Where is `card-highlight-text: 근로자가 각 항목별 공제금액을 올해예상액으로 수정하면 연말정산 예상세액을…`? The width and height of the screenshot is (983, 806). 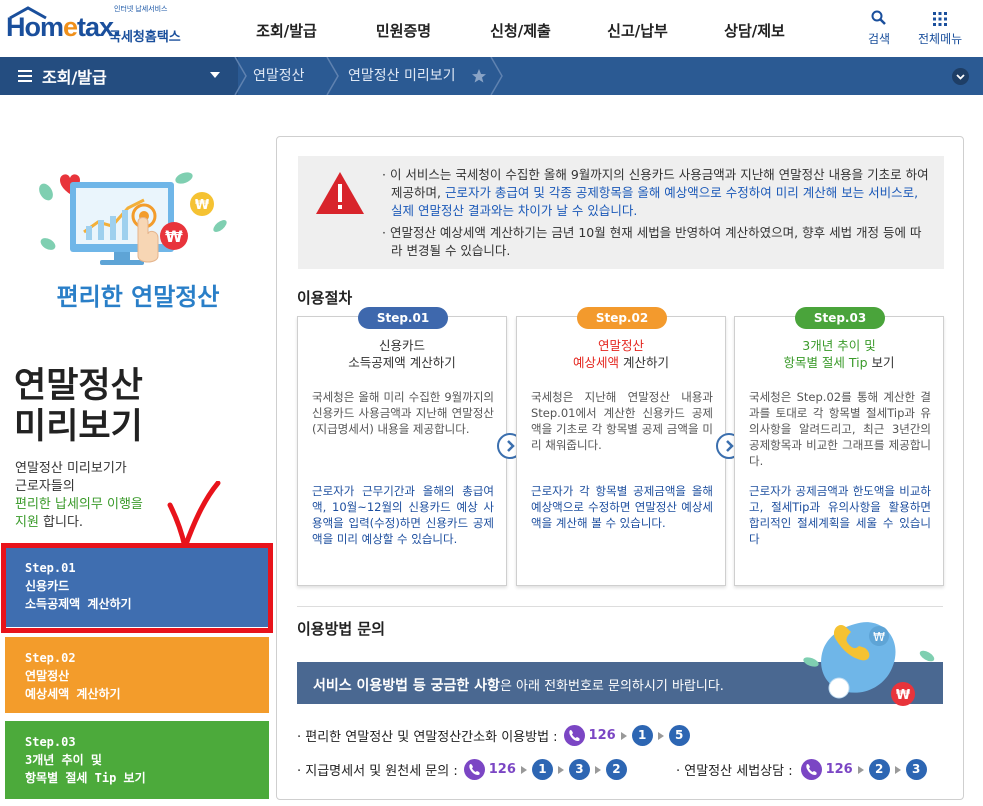 card-highlight-text: 근로자가 각 항목별 공제금액을 올해예상액으로 수정하면 연말정산 예상세액을… is located at coordinates (622, 507).